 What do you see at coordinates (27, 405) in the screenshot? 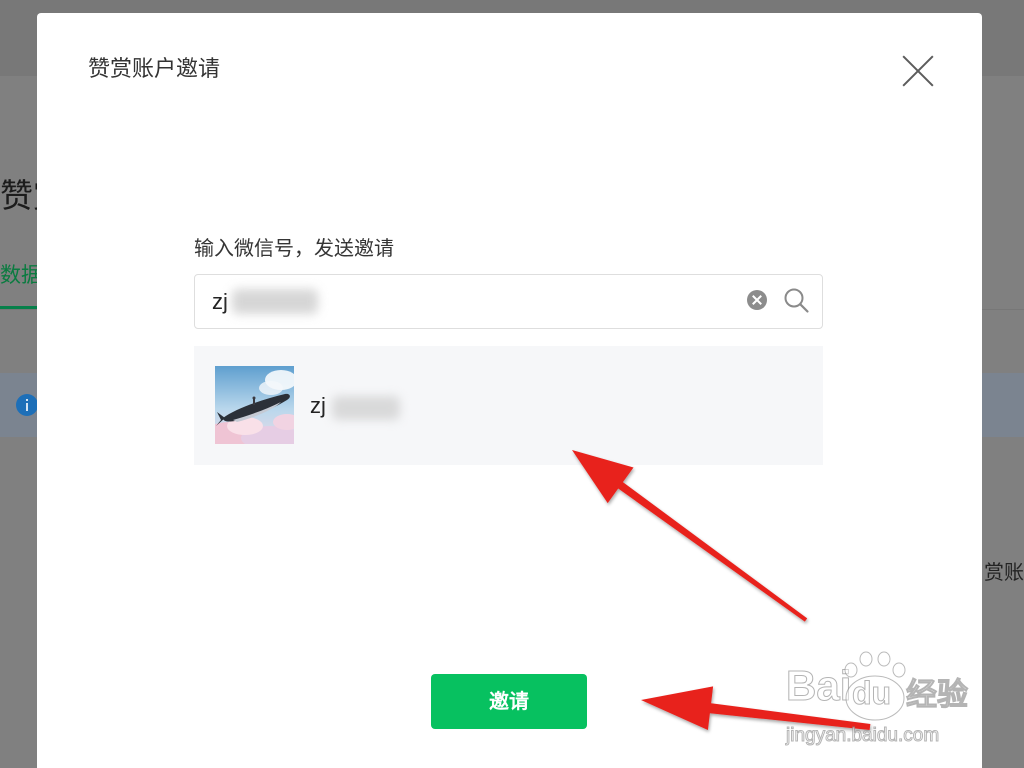
I see `info-icon` at bounding box center [27, 405].